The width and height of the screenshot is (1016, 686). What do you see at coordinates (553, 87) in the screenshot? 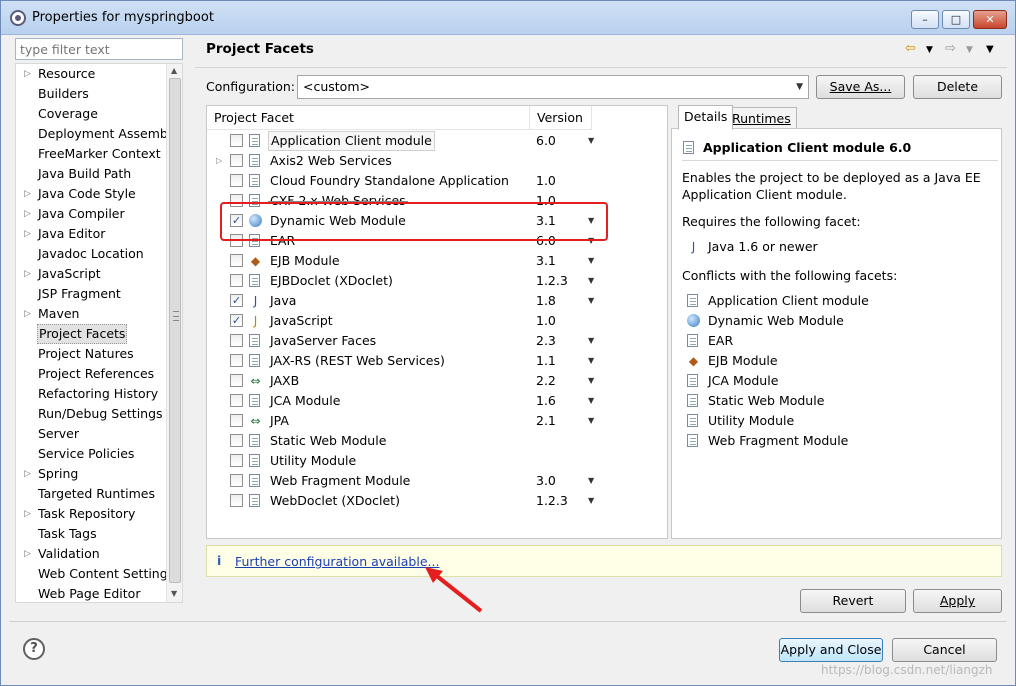
I see `configuration-combo: <custom> ▼` at bounding box center [553, 87].